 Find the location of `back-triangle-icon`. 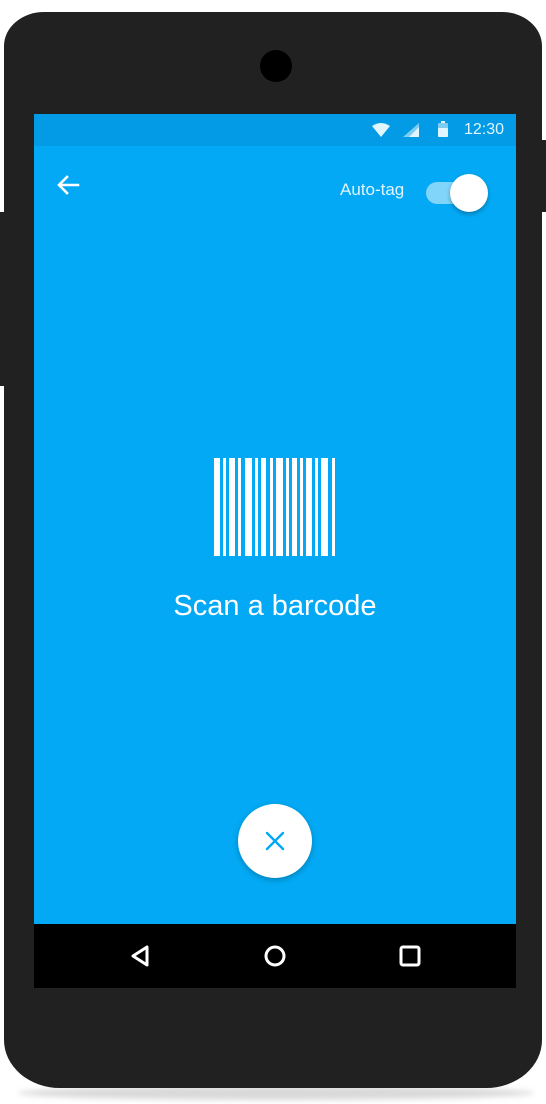

back-triangle-icon is located at coordinates (140, 956).